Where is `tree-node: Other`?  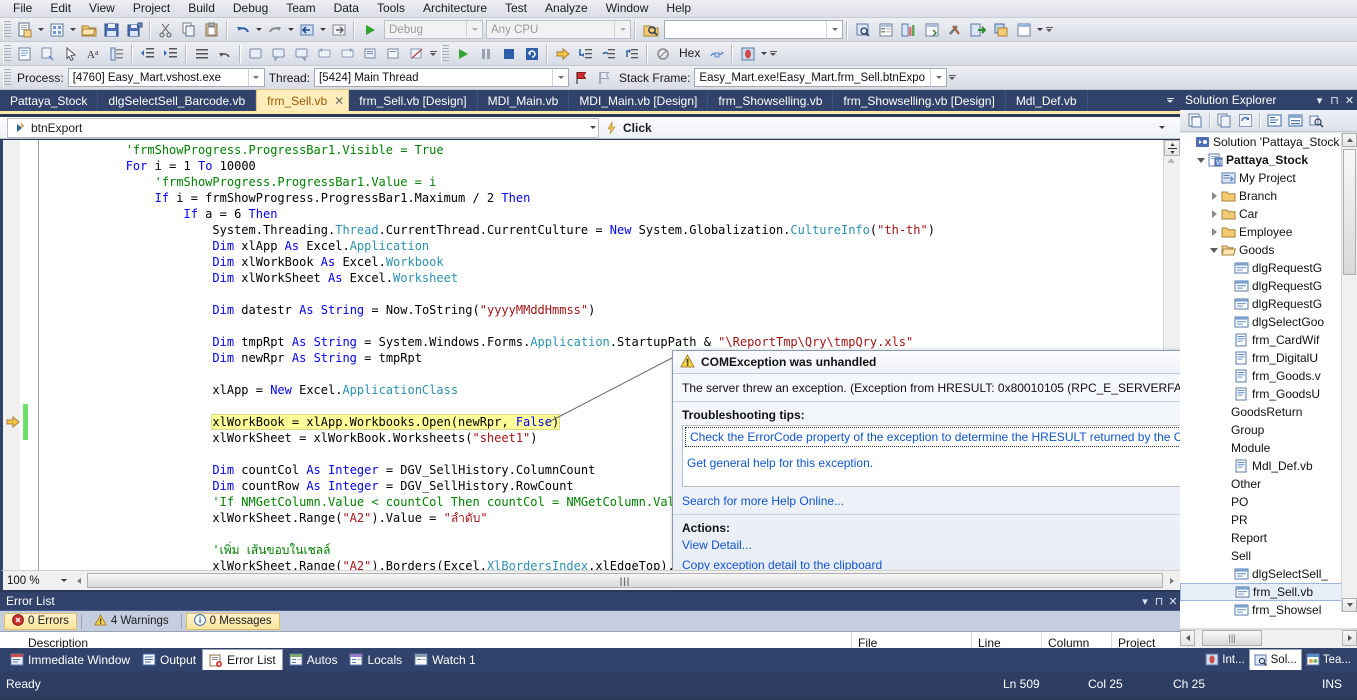
tree-node: Other is located at coordinates (1268, 484).